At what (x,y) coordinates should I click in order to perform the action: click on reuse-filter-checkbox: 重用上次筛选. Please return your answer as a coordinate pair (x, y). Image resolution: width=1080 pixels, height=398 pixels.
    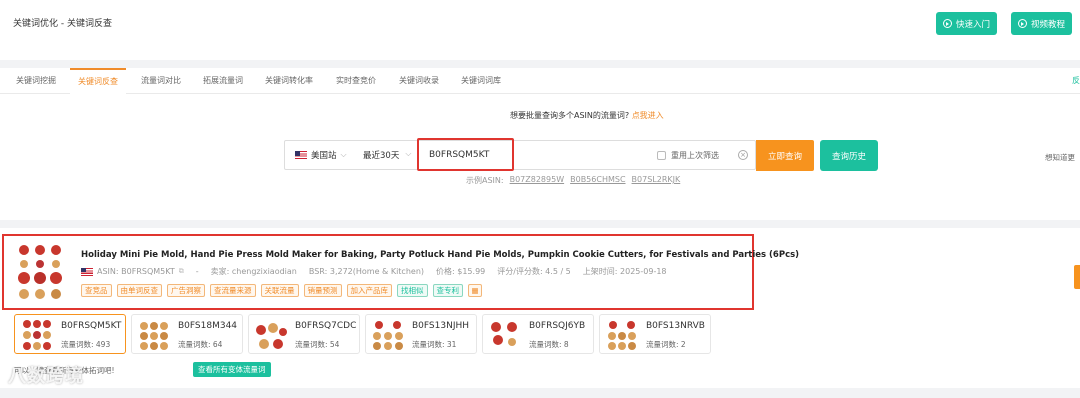
    Looking at the image, I should click on (688, 155).